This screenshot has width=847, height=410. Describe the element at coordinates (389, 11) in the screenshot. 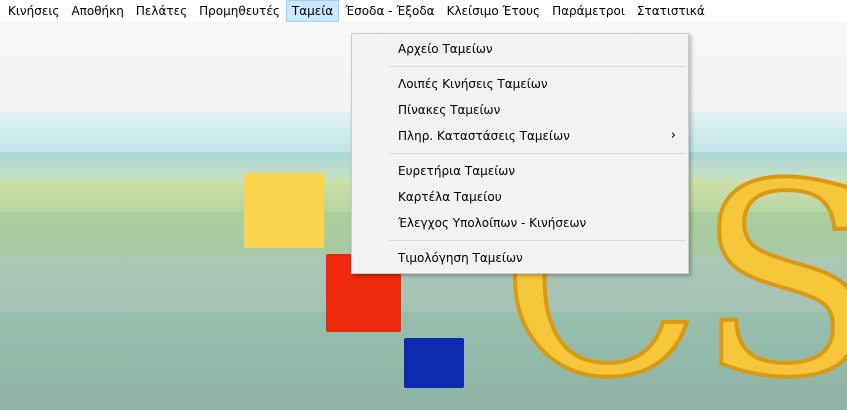

I see `menu-esoda-exoda: Έσοδα - Έξοδα` at that location.